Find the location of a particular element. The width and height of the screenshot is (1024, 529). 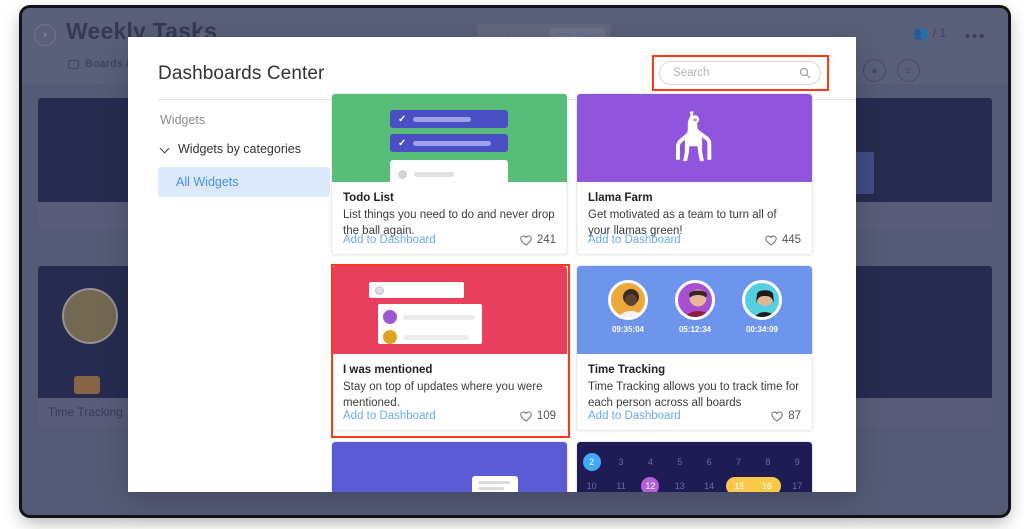

widget-thumbnail-calendar: 23456789 10 11 12 13 14 15 16 17 is located at coordinates (694, 467).